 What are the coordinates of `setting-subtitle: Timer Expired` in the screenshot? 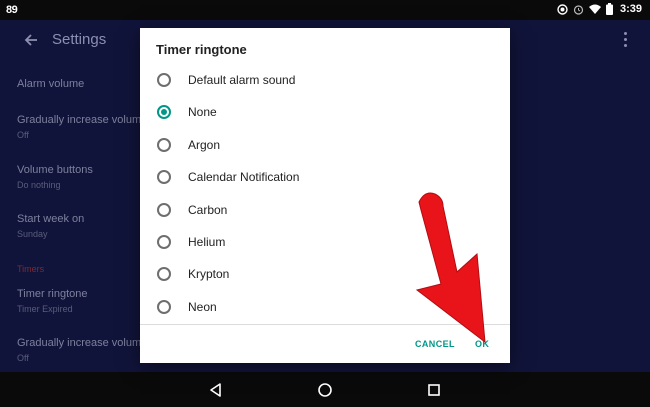 It's located at (45, 309).